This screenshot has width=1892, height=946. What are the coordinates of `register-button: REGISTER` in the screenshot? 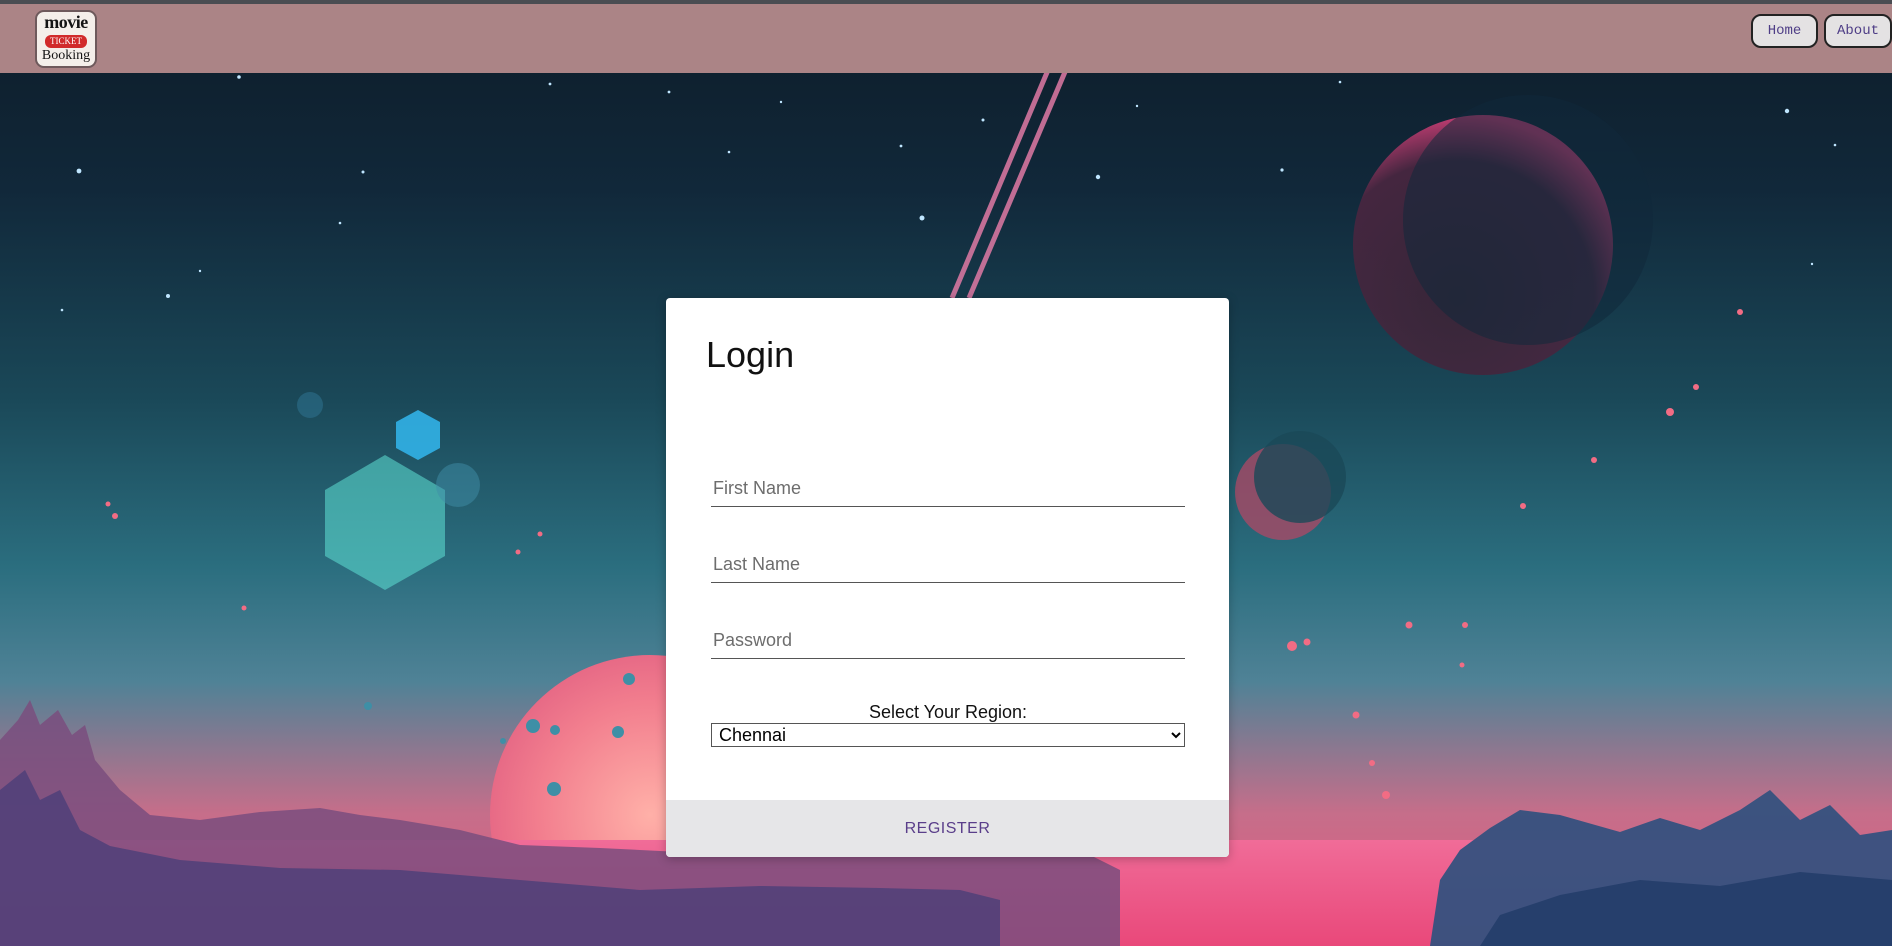 It's located at (948, 829).